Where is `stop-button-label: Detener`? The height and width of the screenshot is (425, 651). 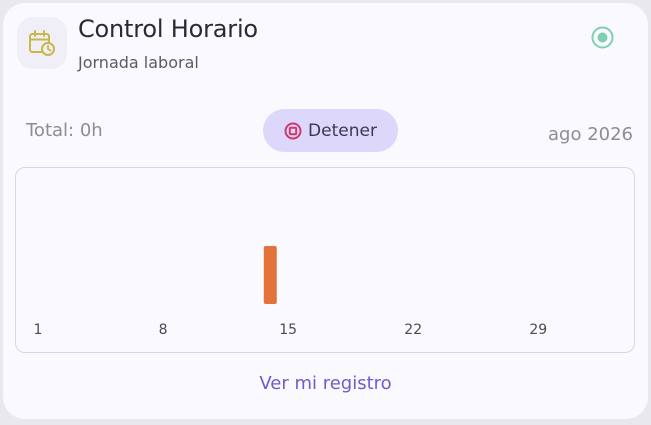
stop-button-label: Detener is located at coordinates (342, 130).